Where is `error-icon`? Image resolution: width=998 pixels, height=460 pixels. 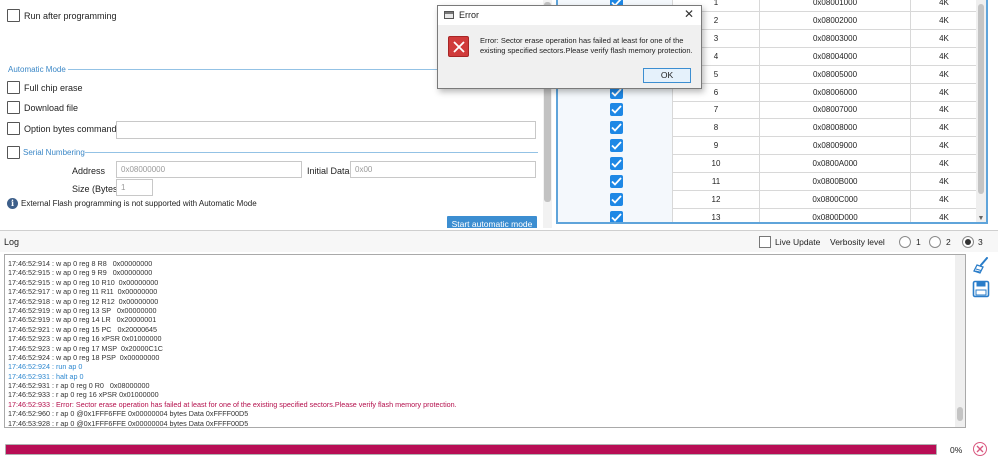
error-icon is located at coordinates (458, 46).